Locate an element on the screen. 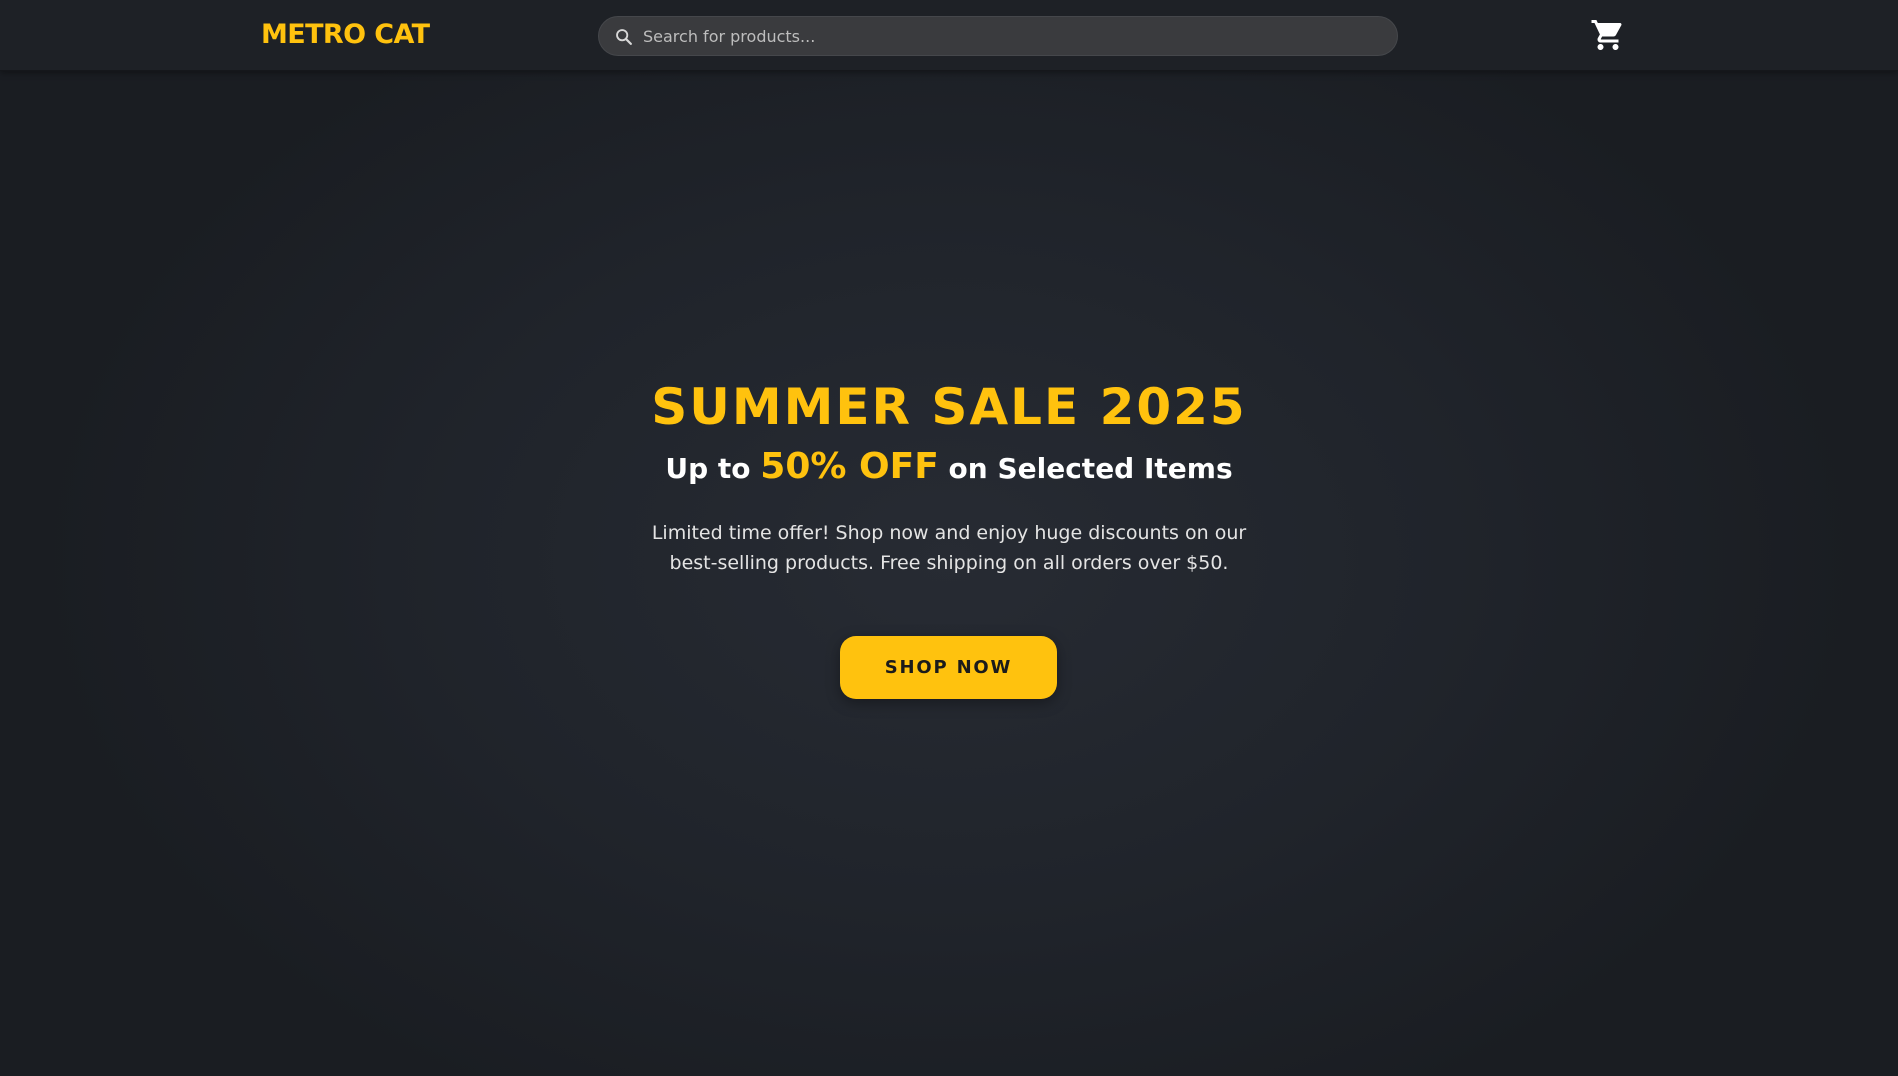 Image resolution: width=1898 pixels, height=1076 pixels. subtitle-suffix: on Selected Items is located at coordinates (1090, 468).